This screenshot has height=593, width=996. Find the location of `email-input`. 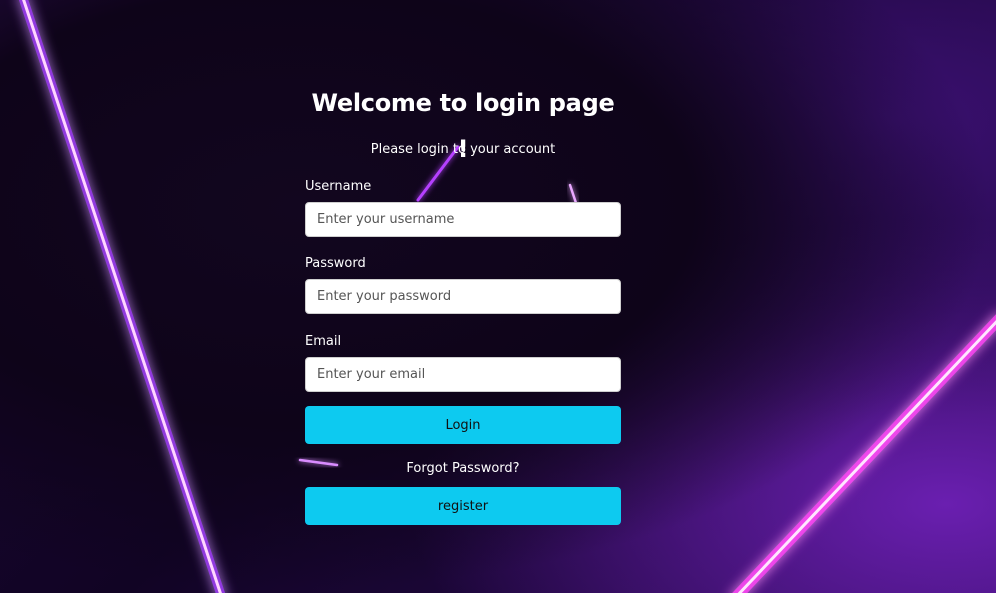

email-input is located at coordinates (463, 374).